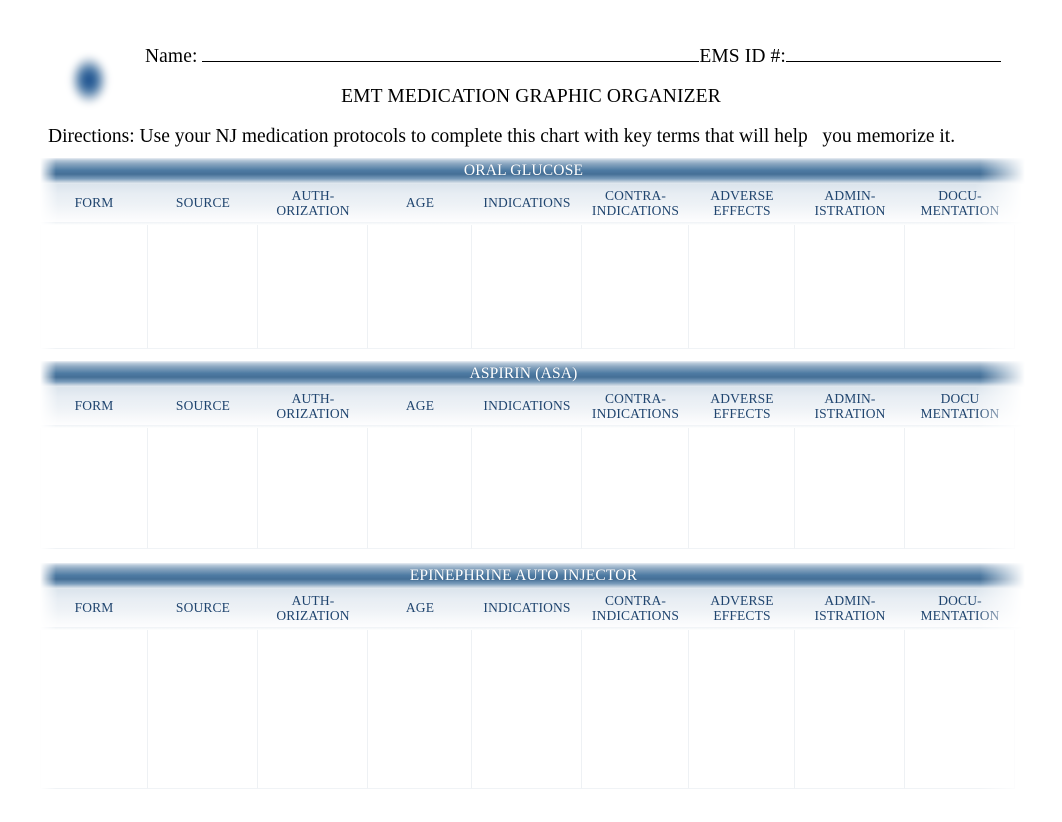  Describe the element at coordinates (523, 575) in the screenshot. I see `table-title: EPINEPHRINE AUTO INJECTOR` at that location.